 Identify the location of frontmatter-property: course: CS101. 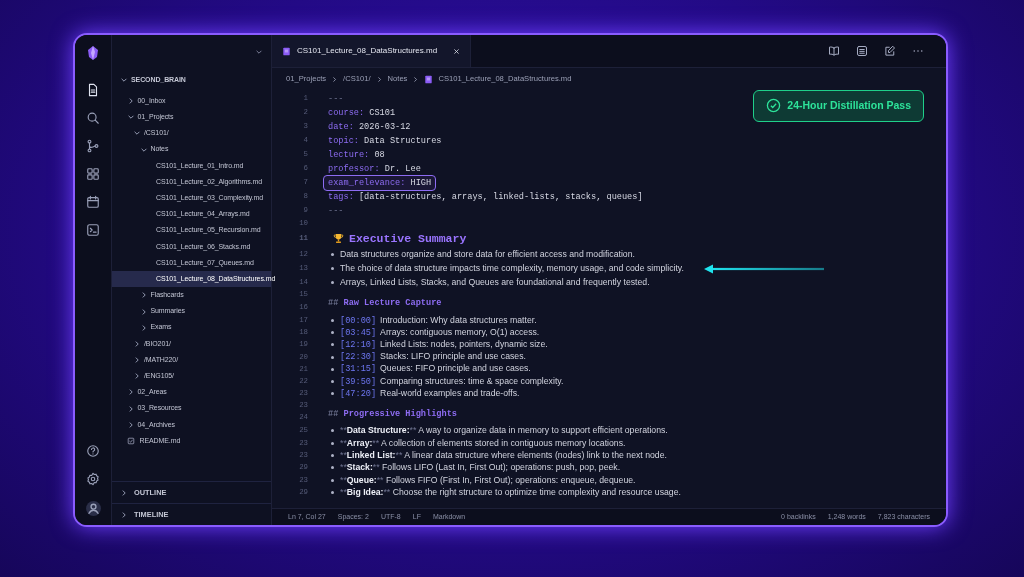
(362, 113).